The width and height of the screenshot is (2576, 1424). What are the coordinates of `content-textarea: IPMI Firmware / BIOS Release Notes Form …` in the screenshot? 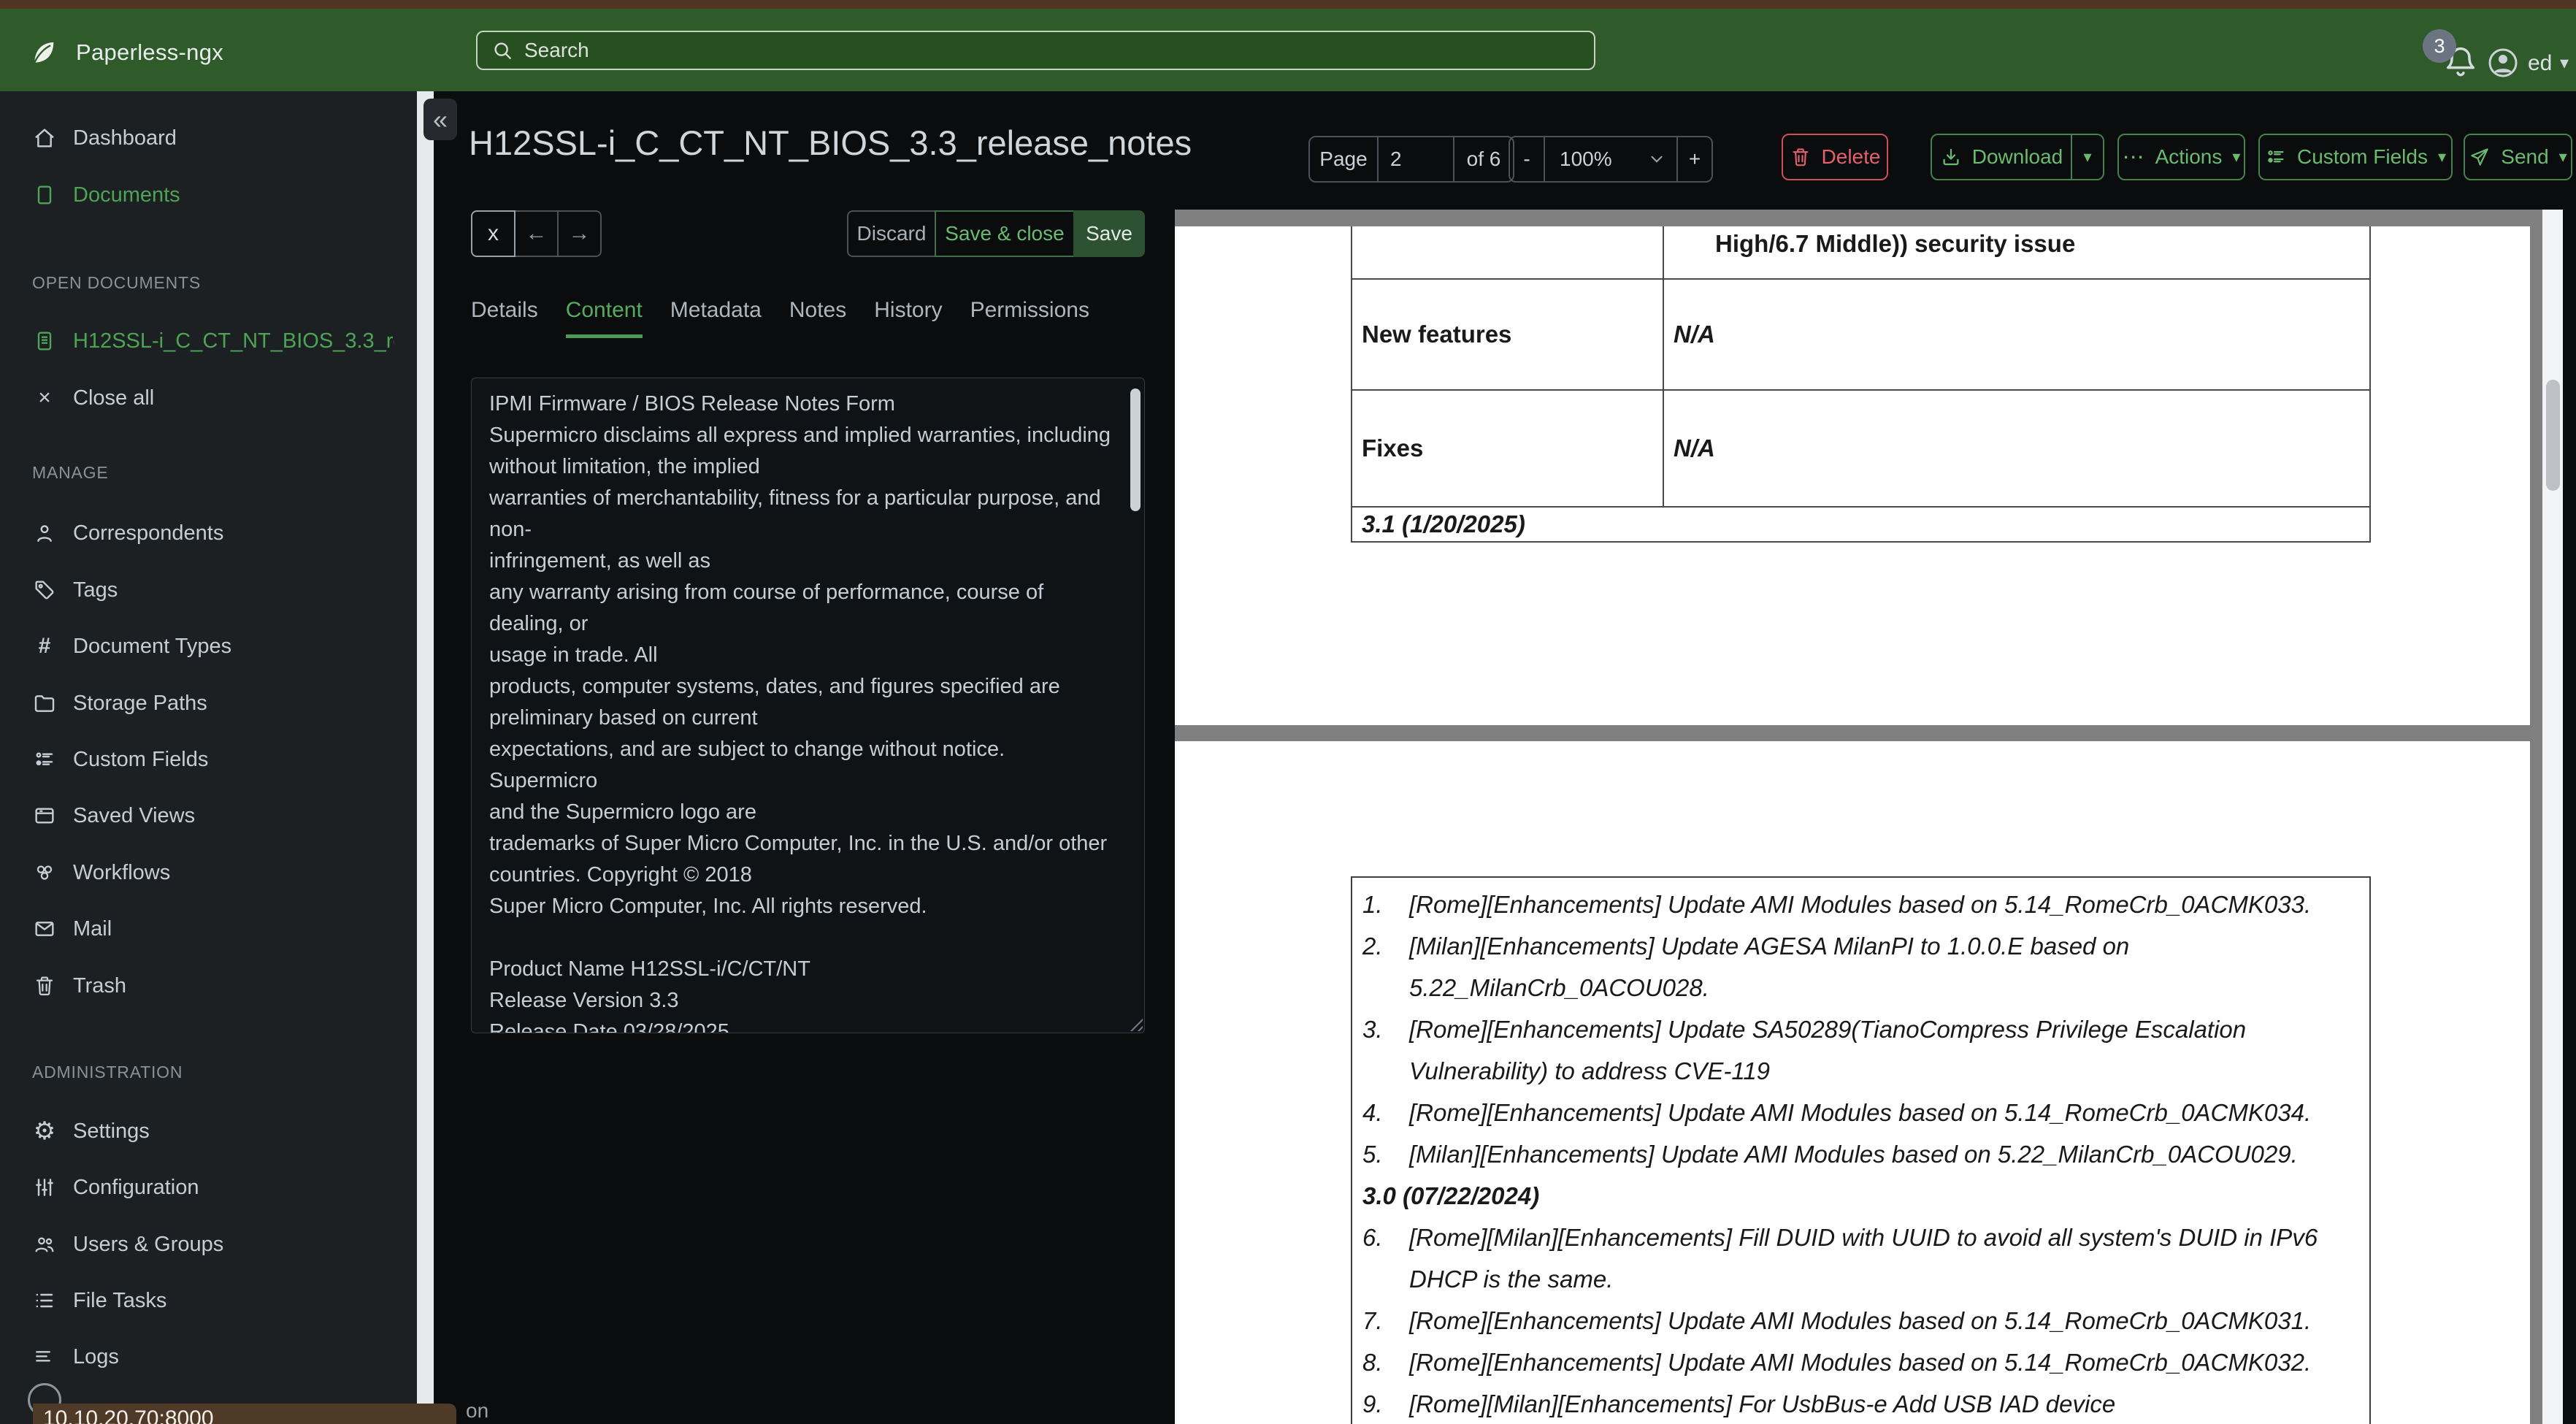 It's located at (808, 706).